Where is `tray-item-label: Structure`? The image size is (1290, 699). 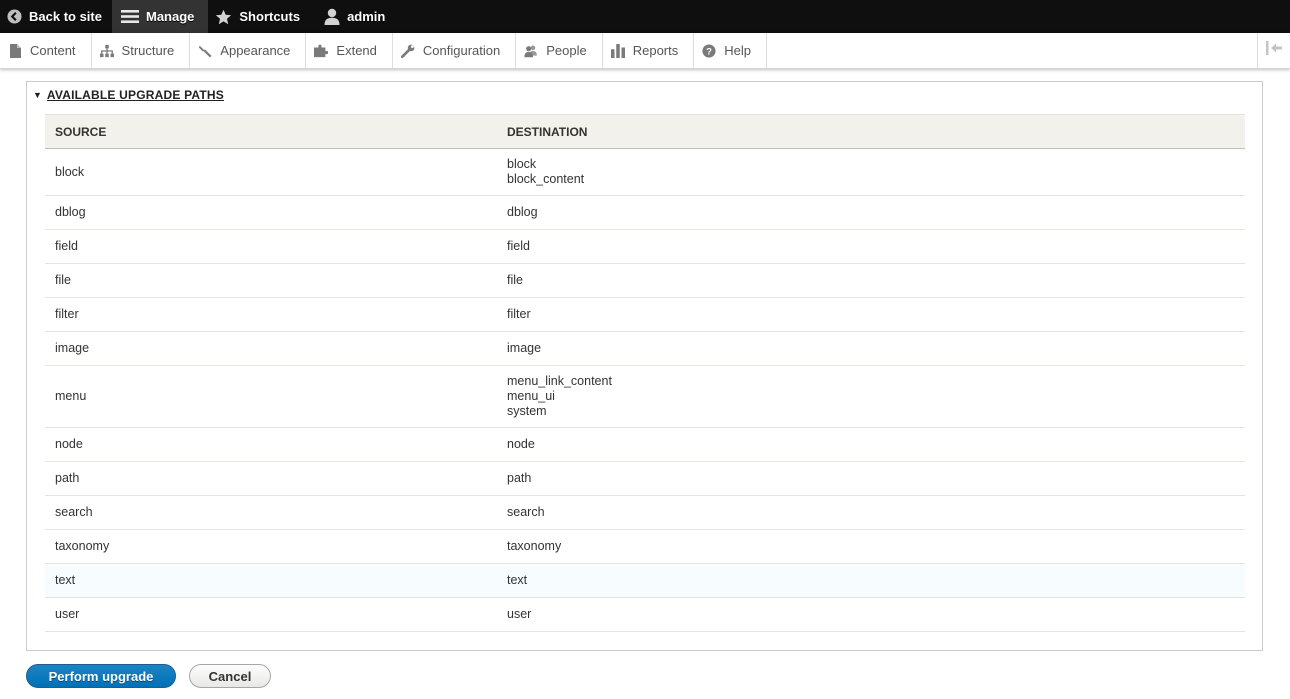
tray-item-label: Structure is located at coordinates (148, 50).